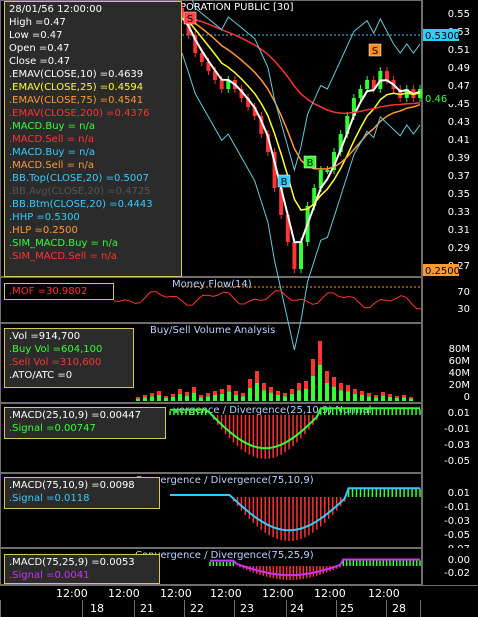 Image resolution: width=478 pixels, height=617 pixels. What do you see at coordinates (442, 36) in the screenshot?
I see `hhp-tag: 0.5300` at bounding box center [442, 36].